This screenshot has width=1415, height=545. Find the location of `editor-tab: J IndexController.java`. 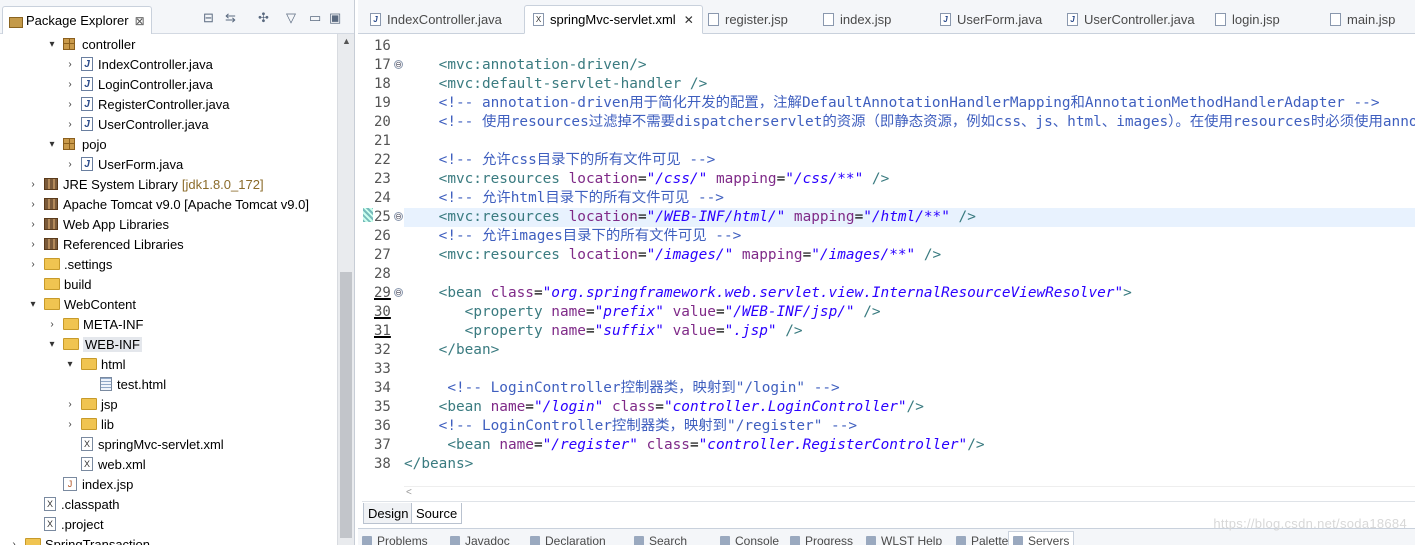

editor-tab: J IndexController.java is located at coordinates (436, 19).